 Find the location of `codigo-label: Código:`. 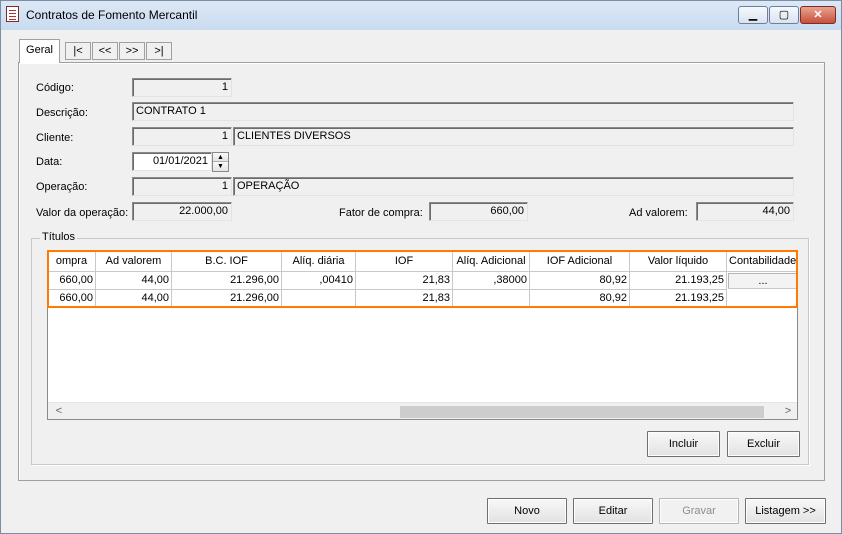

codigo-label: Código: is located at coordinates (55, 88).